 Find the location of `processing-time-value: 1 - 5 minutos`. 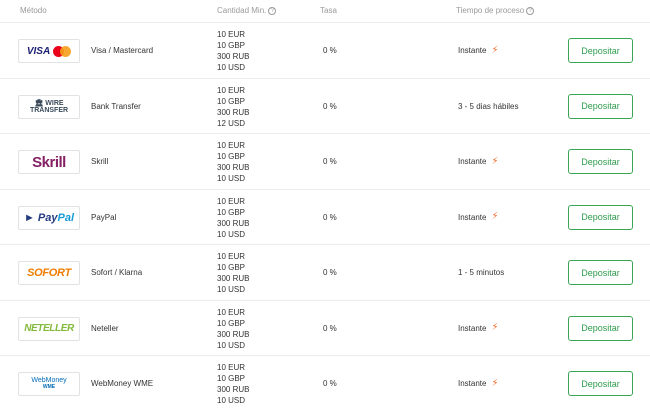

processing-time-value: 1 - 5 minutos is located at coordinates (481, 272).